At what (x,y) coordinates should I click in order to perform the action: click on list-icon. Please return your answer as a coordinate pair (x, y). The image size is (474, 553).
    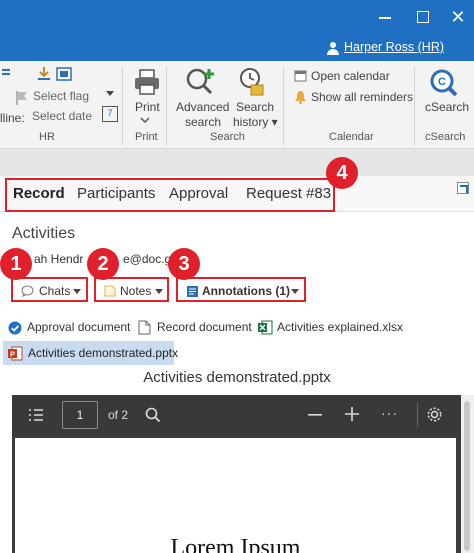
    Looking at the image, I should click on (6, 72).